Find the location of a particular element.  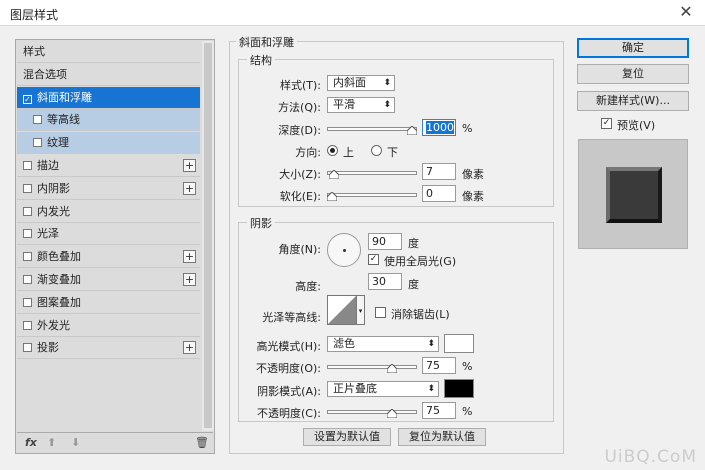

highlight-opacity-input: 75 is located at coordinates (439, 365).